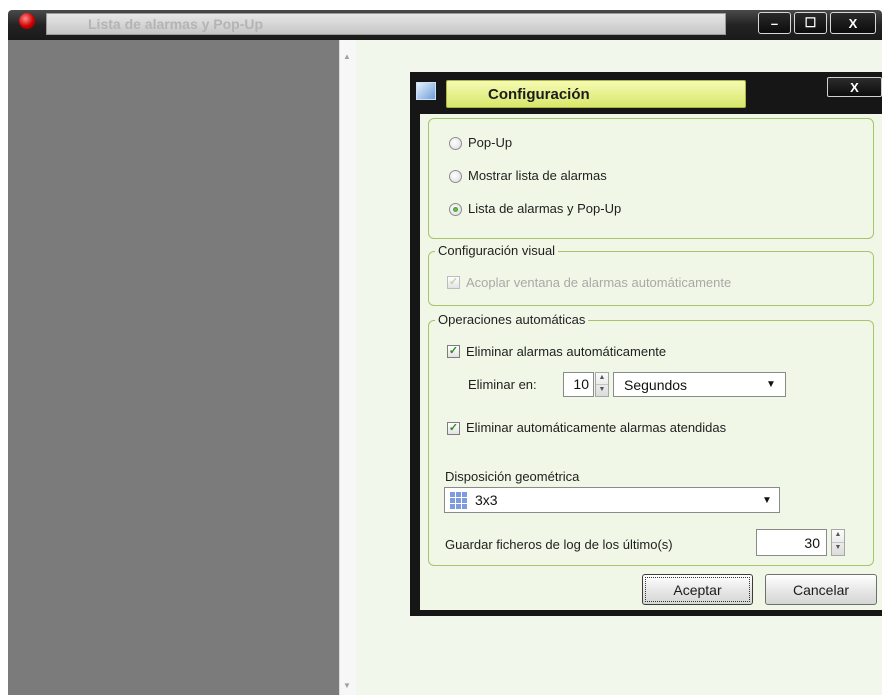 Image resolution: width=882 pixels, height=695 pixels. Describe the element at coordinates (537, 176) in the screenshot. I see `radio-show-alarm-list-label: Mostrar lista de alarmas` at that location.